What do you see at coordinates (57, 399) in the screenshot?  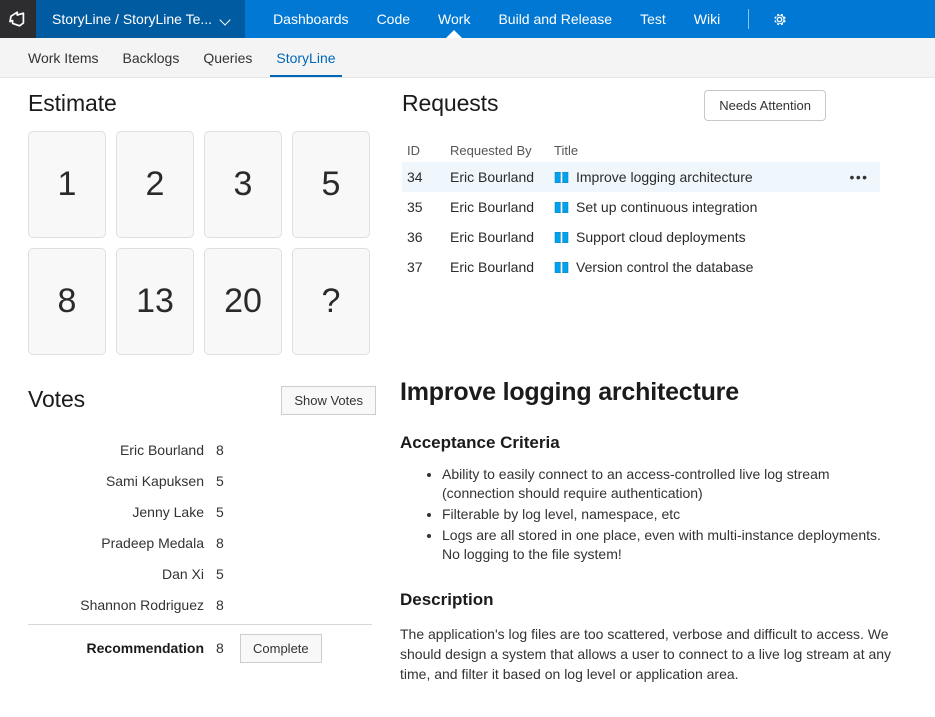 I see `votes-title: Votes` at bounding box center [57, 399].